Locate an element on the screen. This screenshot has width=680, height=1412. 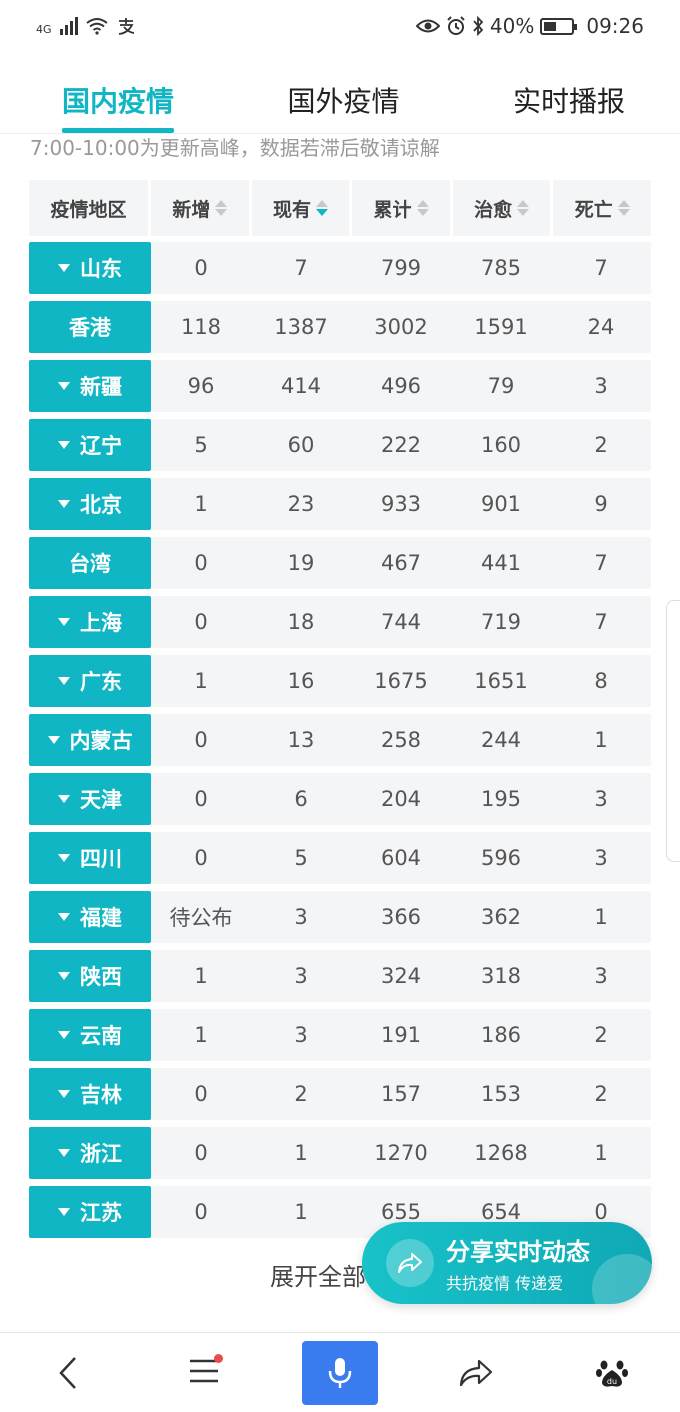
header-dead: 死亡 is located at coordinates (602, 208).